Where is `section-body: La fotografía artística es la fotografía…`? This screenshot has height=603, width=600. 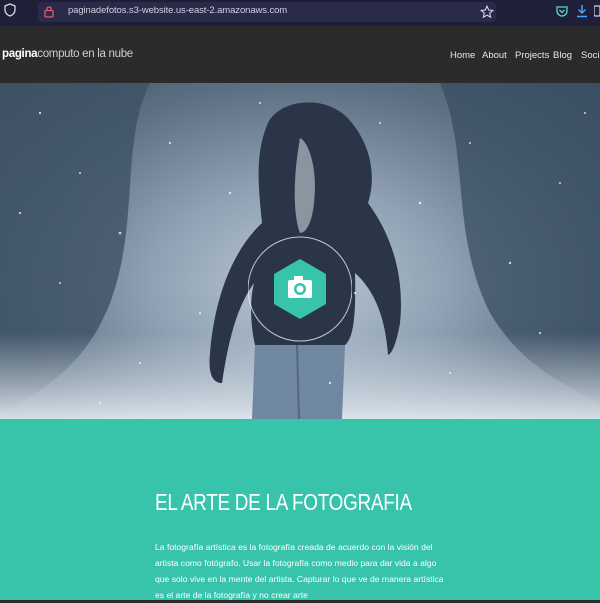 section-body: La fotografía artística es la fotografía… is located at coordinates (299, 571).